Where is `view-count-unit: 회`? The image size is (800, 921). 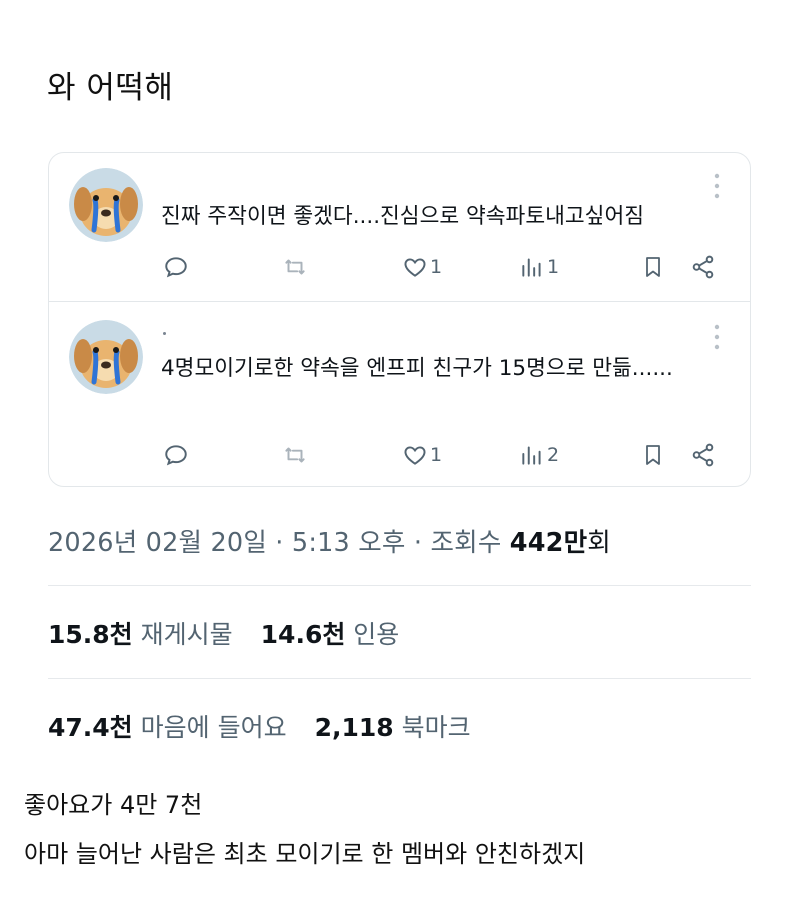
view-count-unit: 회 is located at coordinates (599, 543).